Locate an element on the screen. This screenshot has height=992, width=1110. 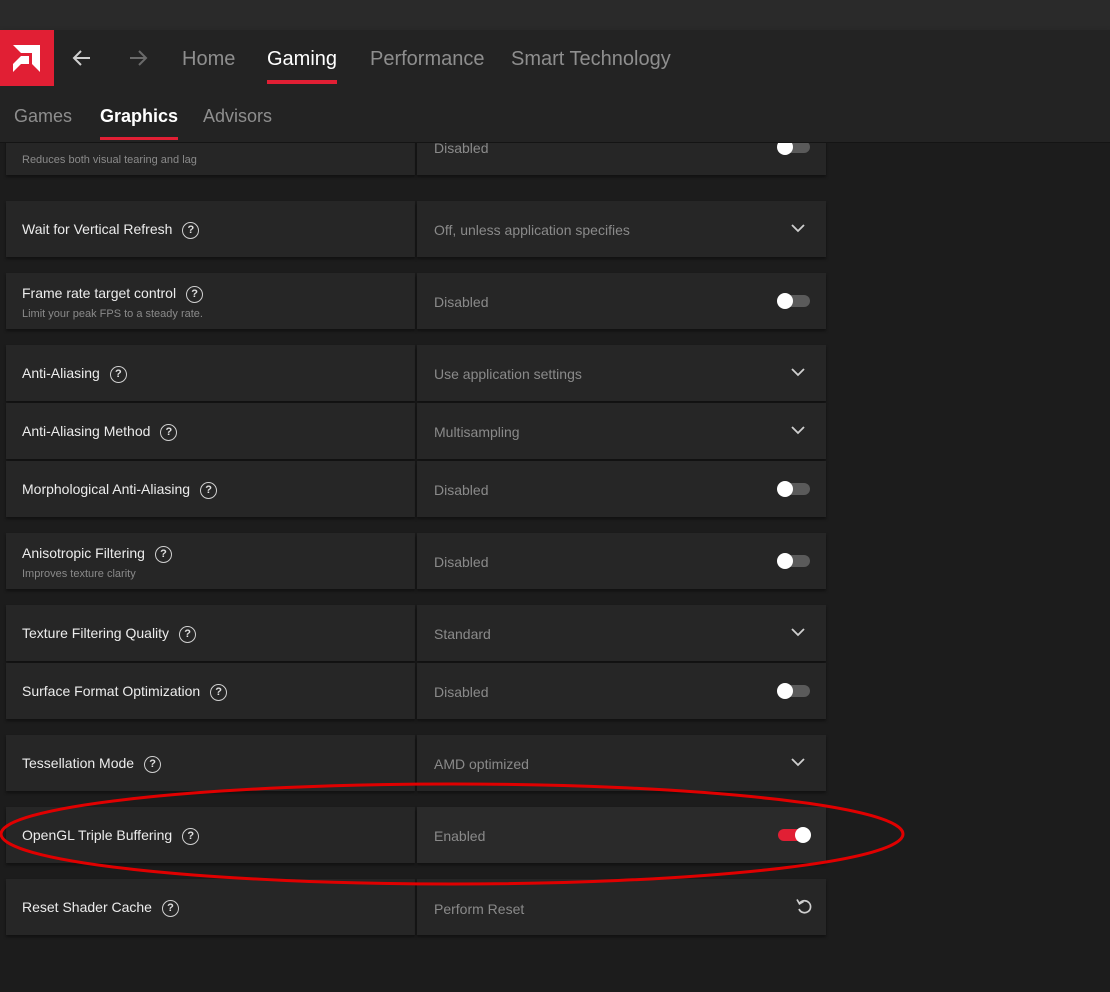
dropdown: Off, unless application specifies is located at coordinates (621, 229).